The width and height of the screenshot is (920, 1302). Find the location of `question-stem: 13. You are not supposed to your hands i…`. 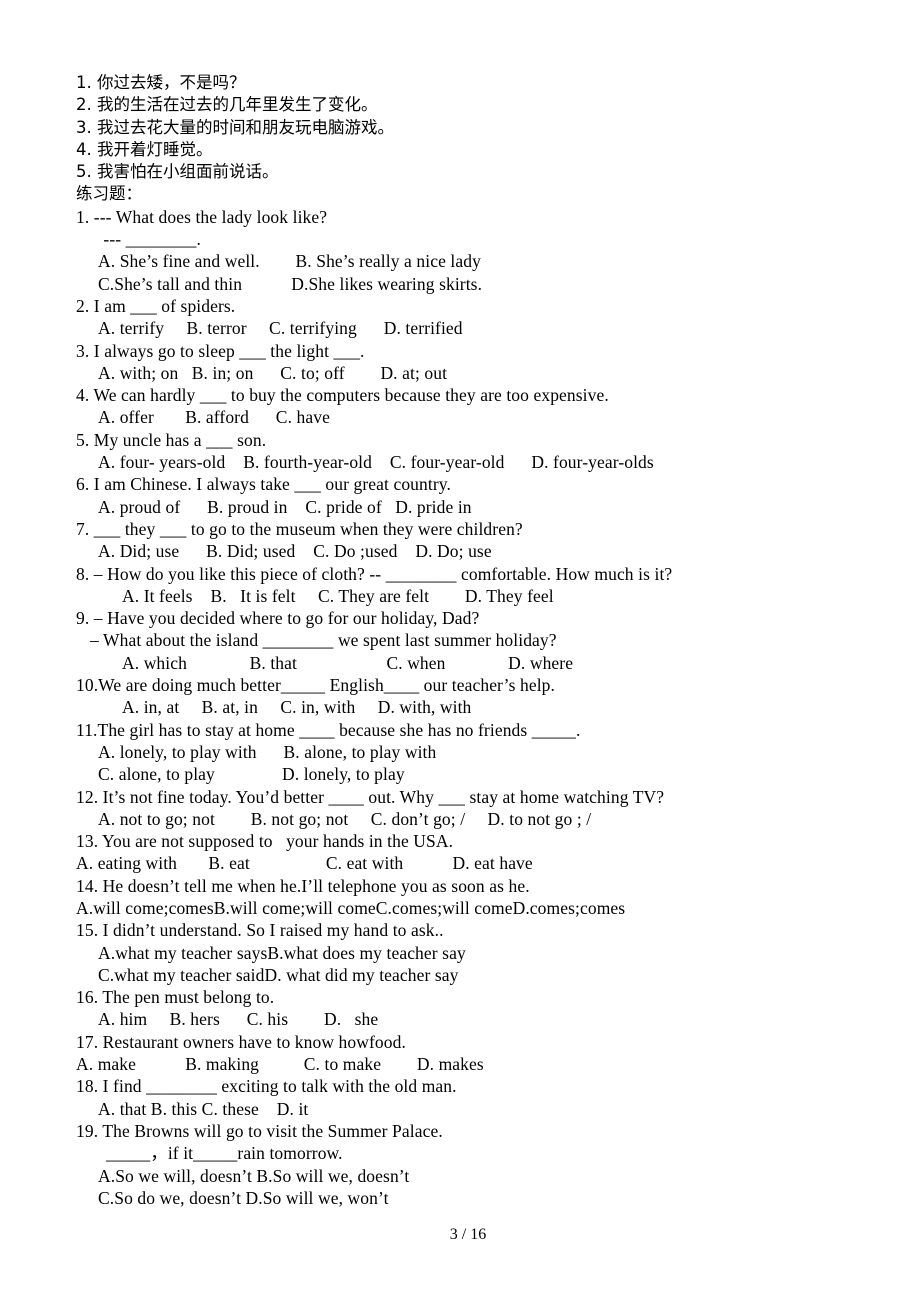

question-stem: 13. You are not supposed to your hands i… is located at coordinates (265, 841).